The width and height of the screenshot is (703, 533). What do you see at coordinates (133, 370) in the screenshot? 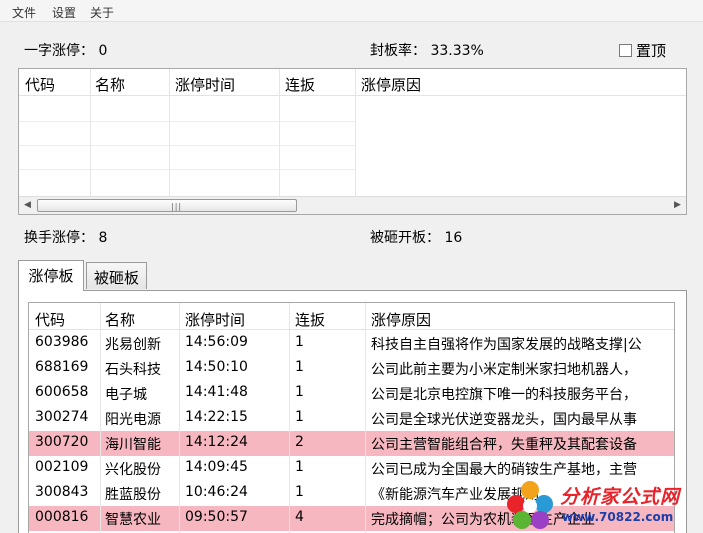
I see `cell-name: 石头科技` at bounding box center [133, 370].